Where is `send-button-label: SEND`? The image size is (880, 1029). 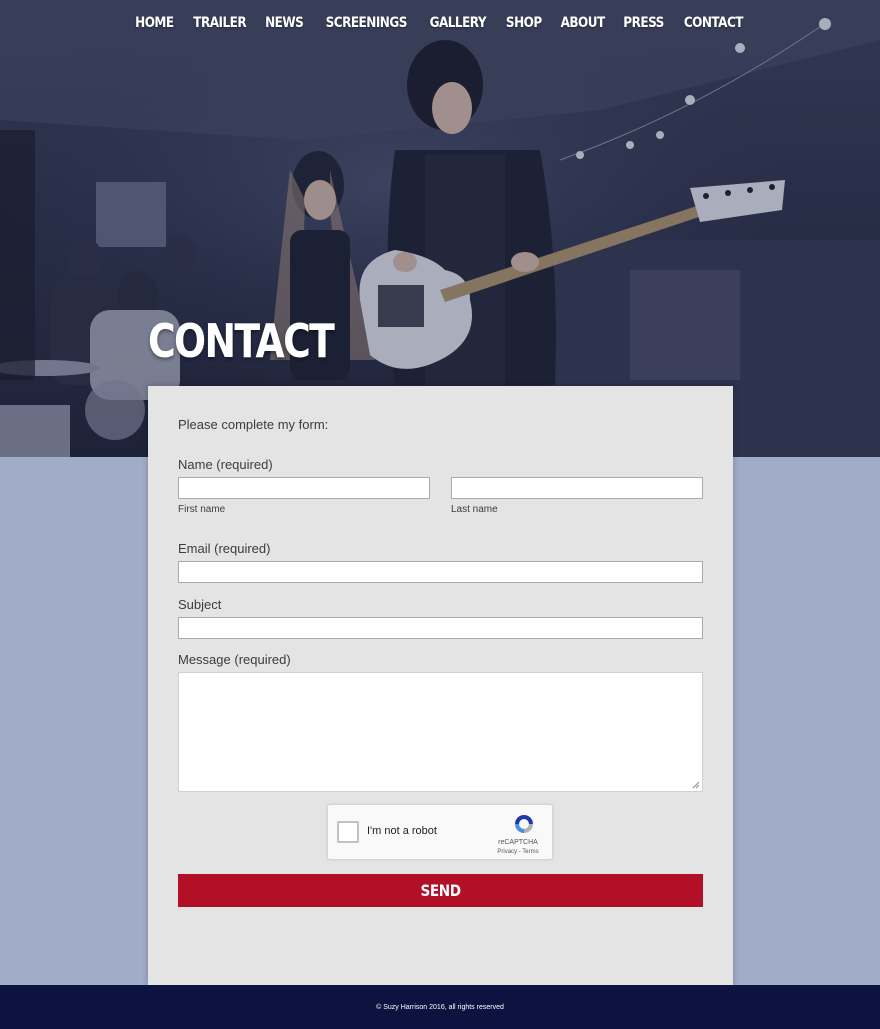
send-button-label: SEND is located at coordinates (440, 890).